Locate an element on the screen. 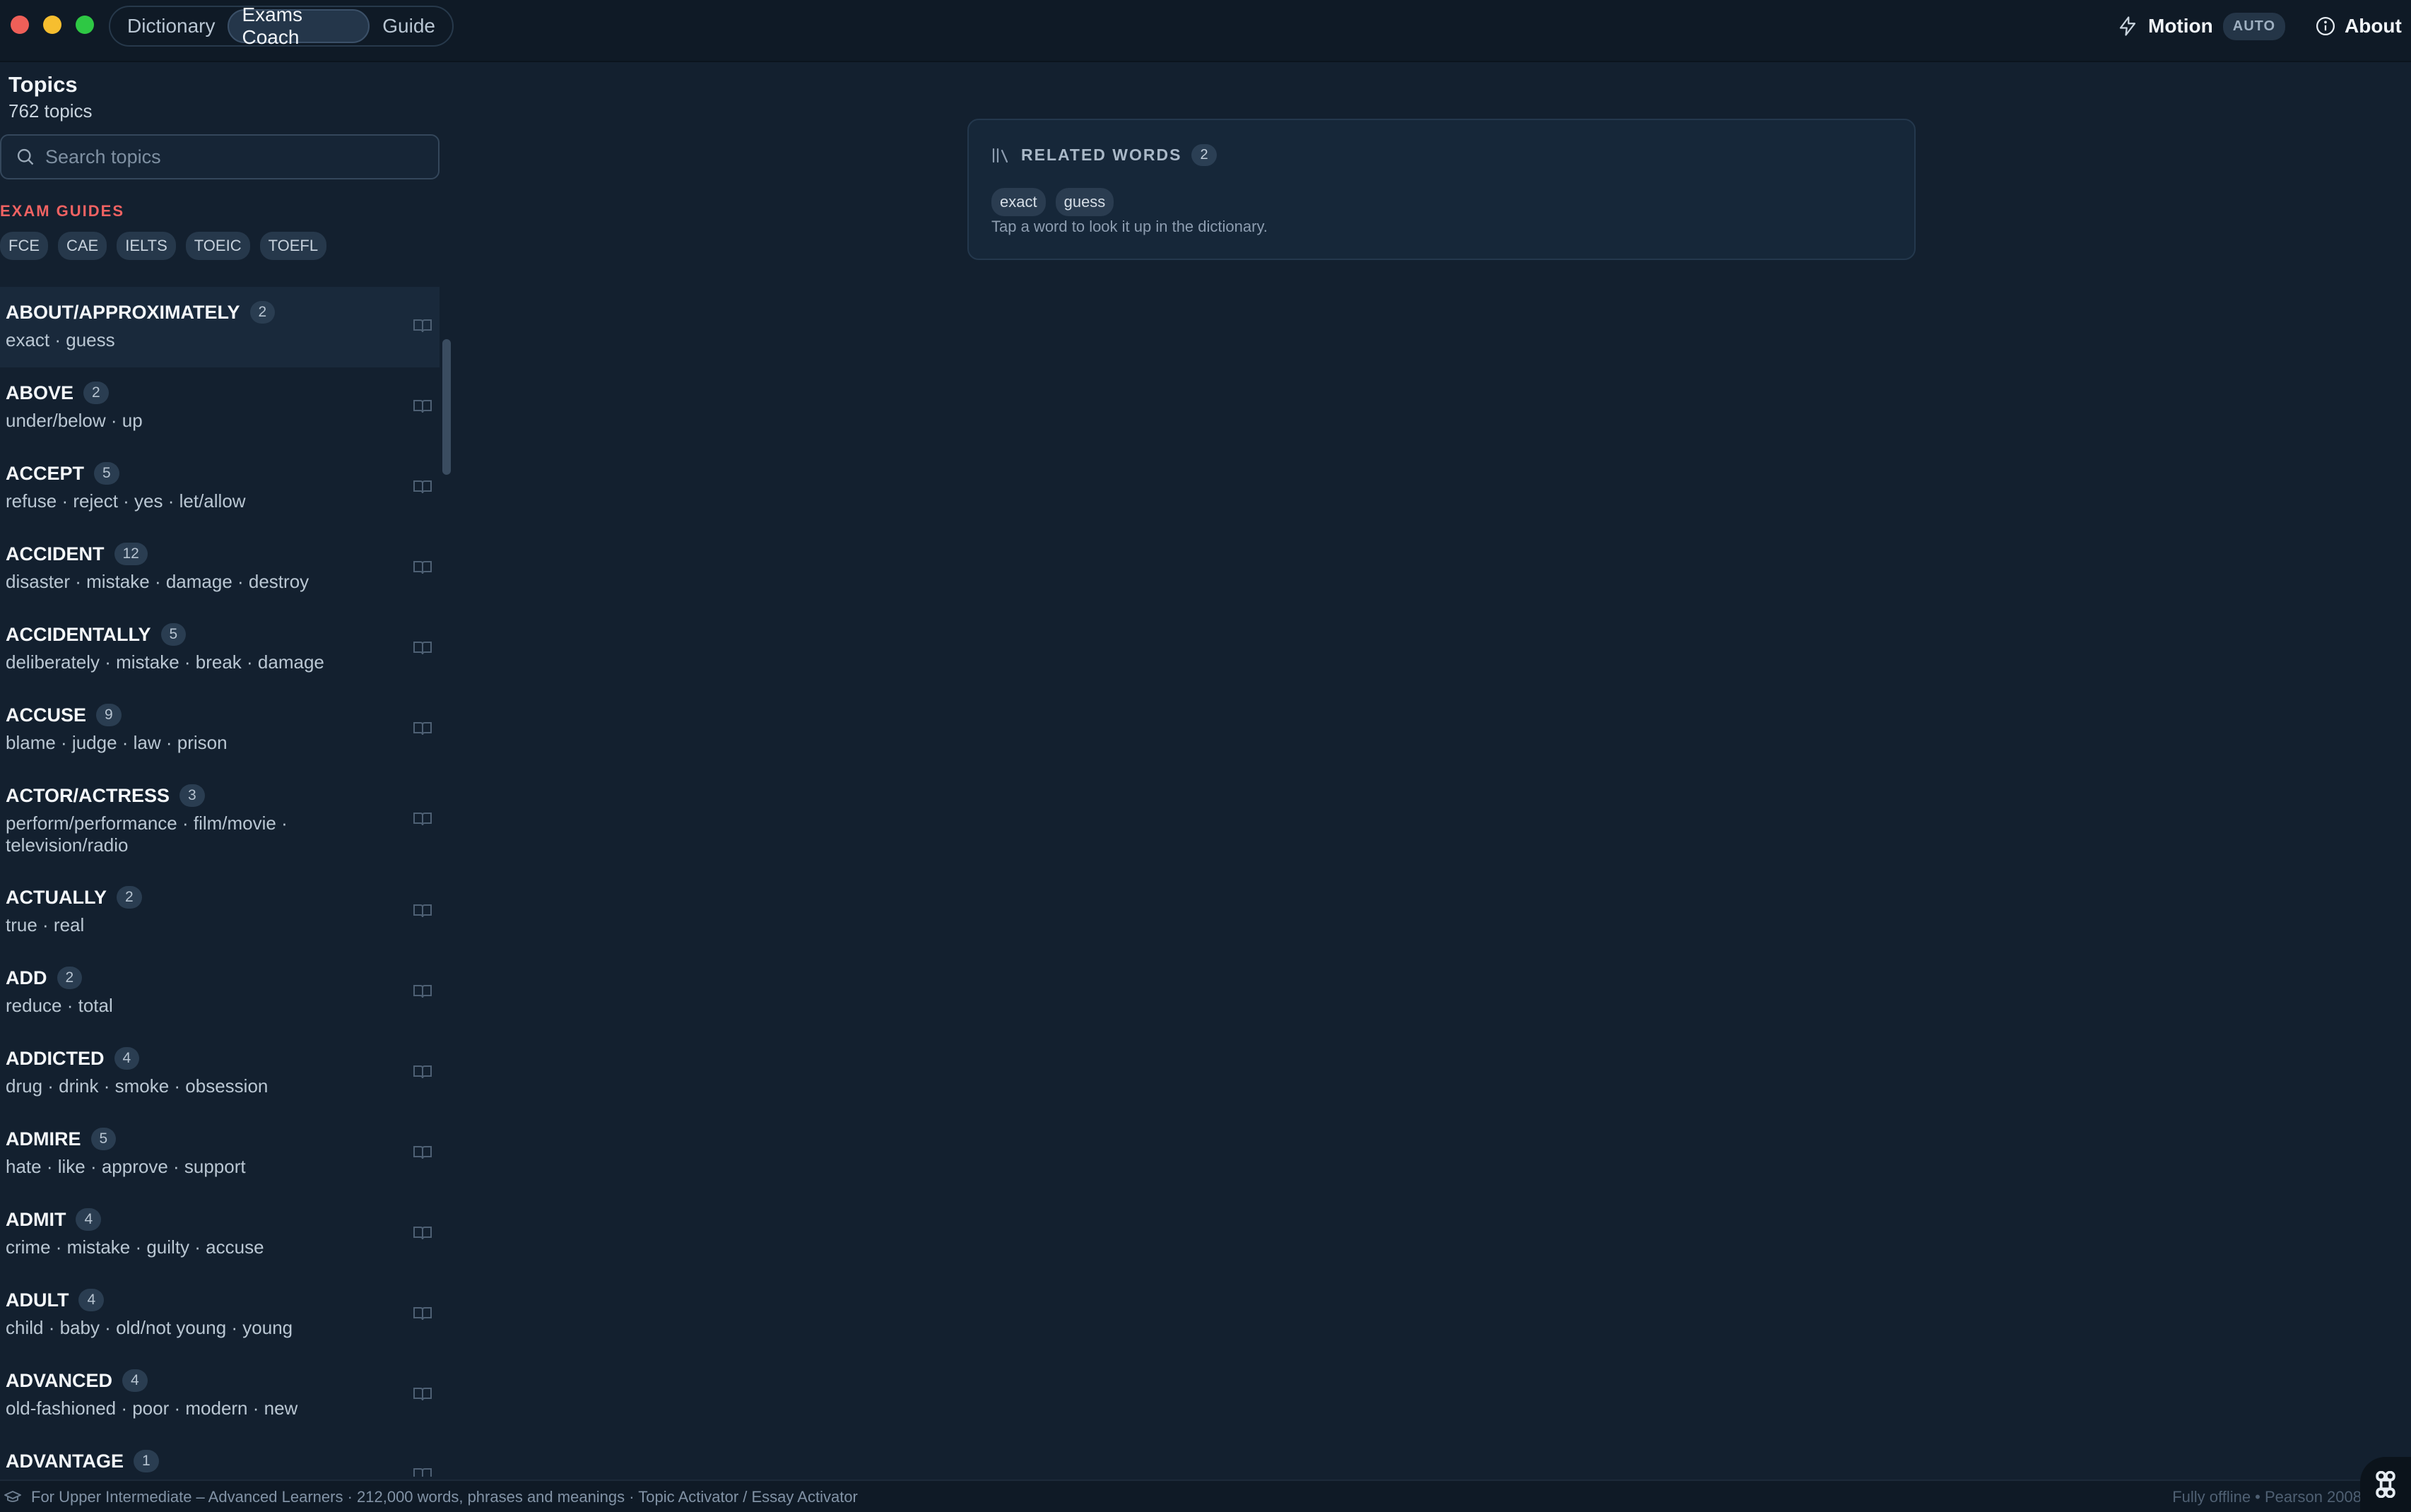 This screenshot has height=1512, width=2411. topic-row: ACCUSE 9 blame · judge · law · prison is located at coordinates (220, 730).